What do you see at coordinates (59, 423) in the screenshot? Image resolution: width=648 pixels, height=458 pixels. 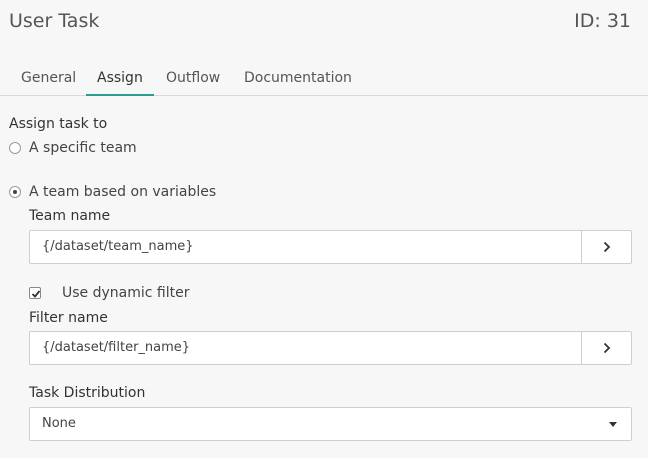 I see `task-distribution-value: None` at bounding box center [59, 423].